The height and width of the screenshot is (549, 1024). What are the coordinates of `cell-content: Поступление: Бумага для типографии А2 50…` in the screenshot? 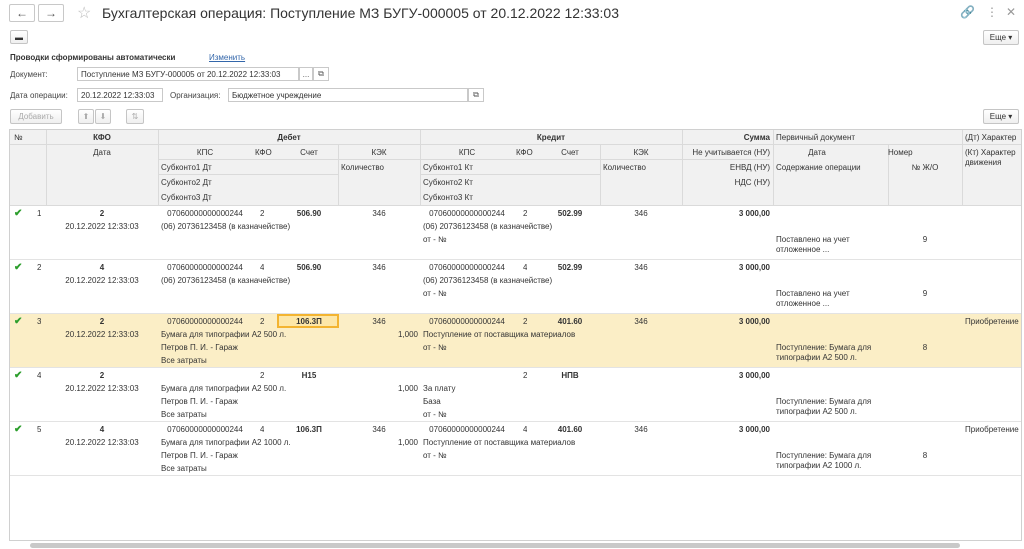 It's located at (831, 407).